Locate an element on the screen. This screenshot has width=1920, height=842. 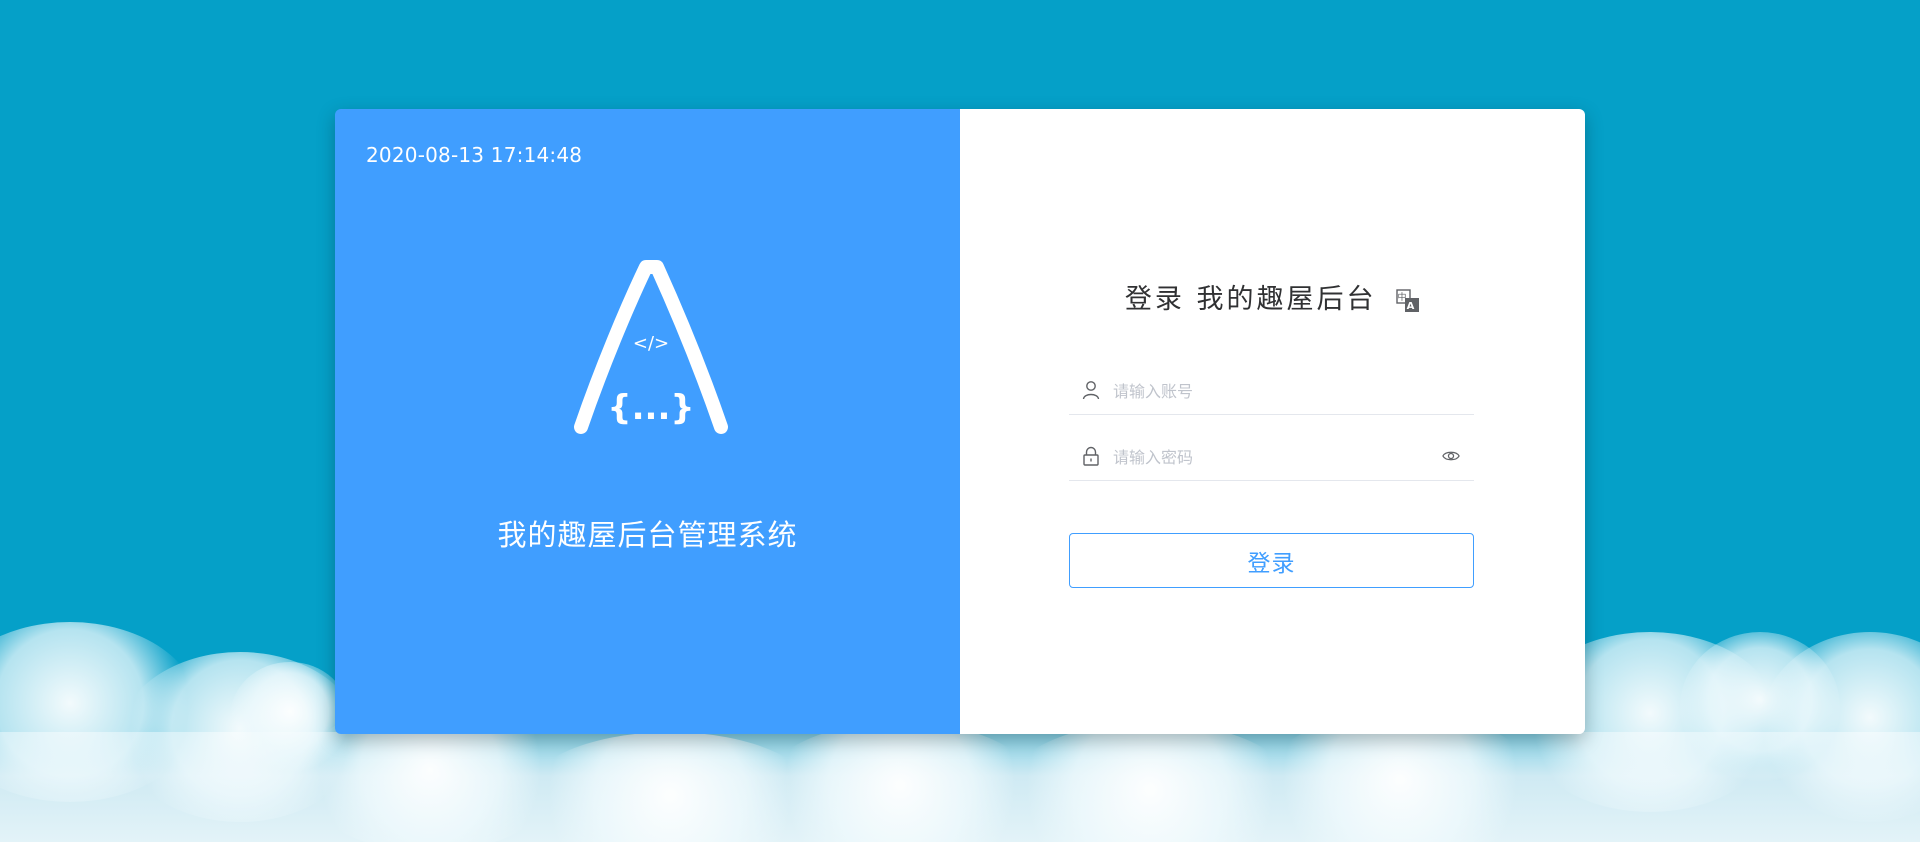
language-switch-icon: 中 A is located at coordinates (1408, 300).